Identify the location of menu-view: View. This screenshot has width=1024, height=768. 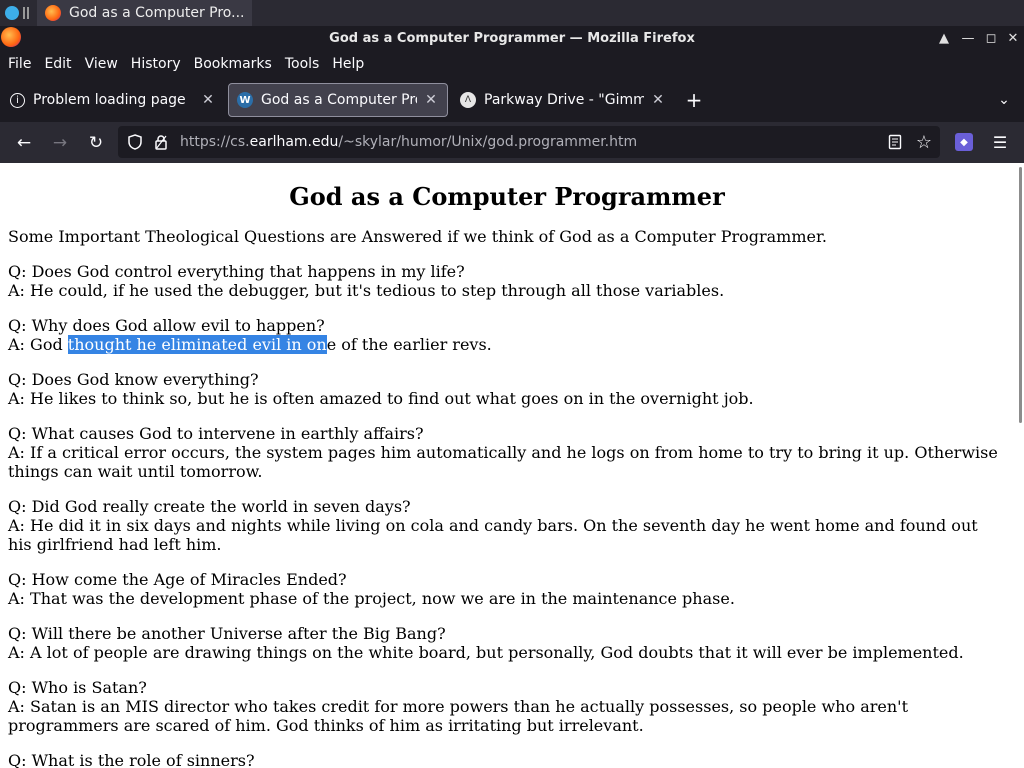
(104, 64).